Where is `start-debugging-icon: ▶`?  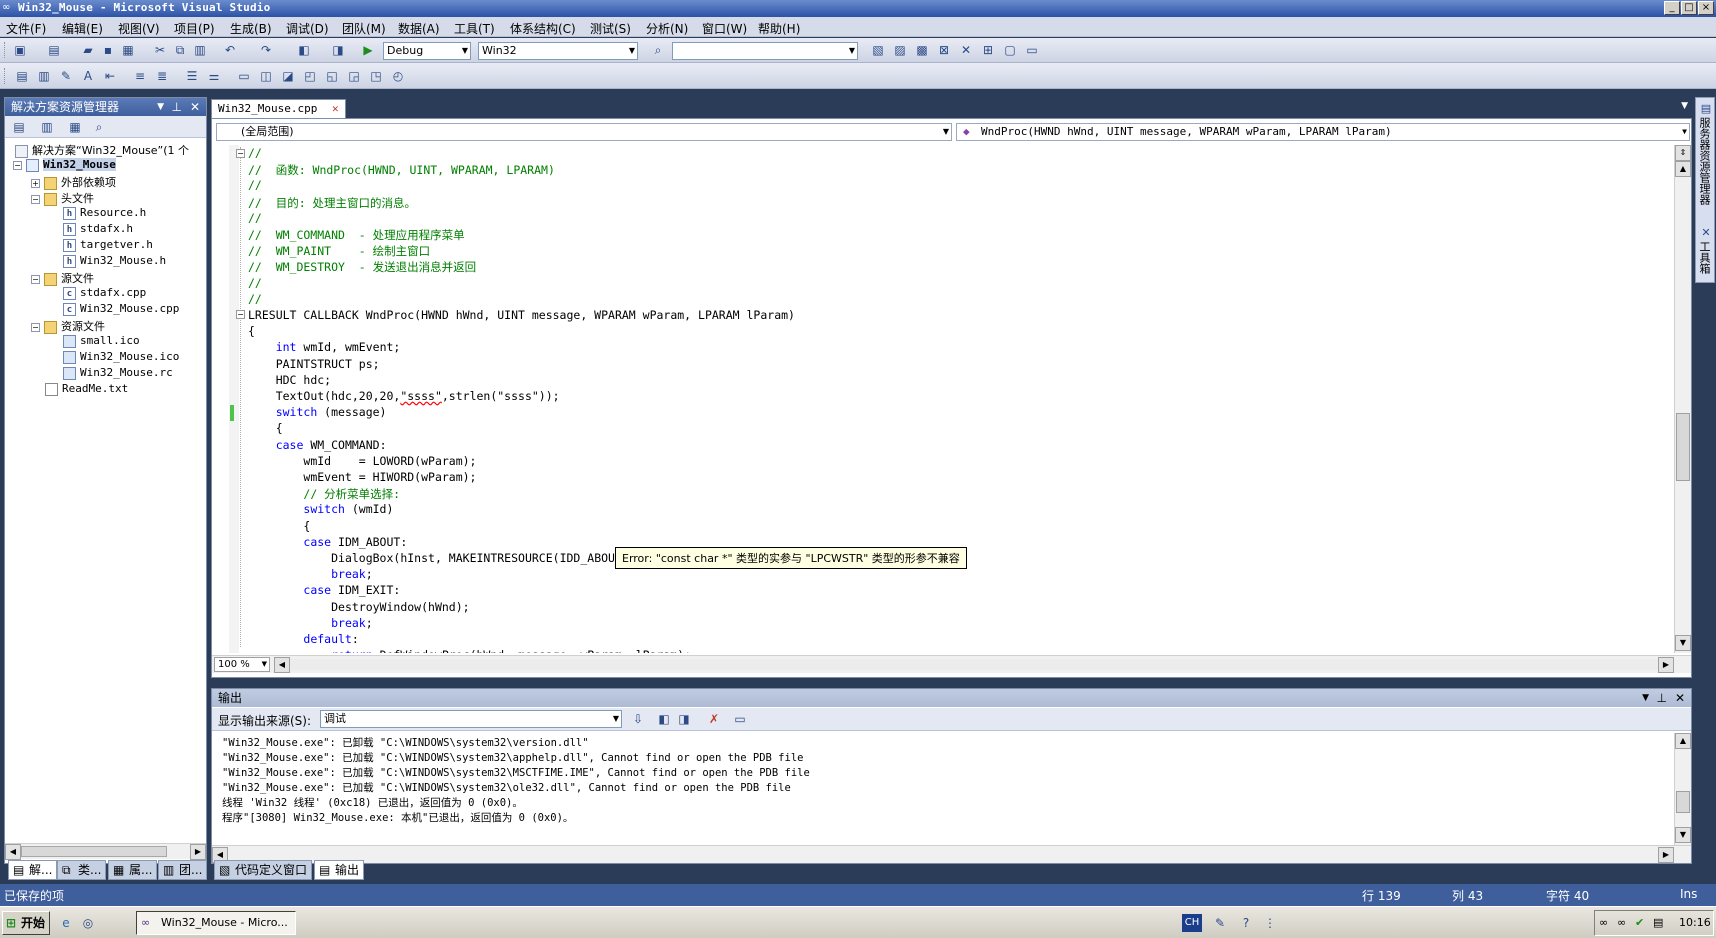 start-debugging-icon: ▶ is located at coordinates (368, 50).